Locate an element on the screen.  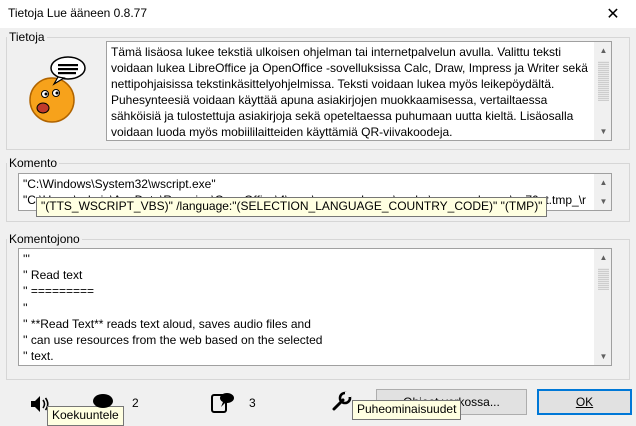
about-scrollbar: ▲ ▼ is located at coordinates (602, 91).